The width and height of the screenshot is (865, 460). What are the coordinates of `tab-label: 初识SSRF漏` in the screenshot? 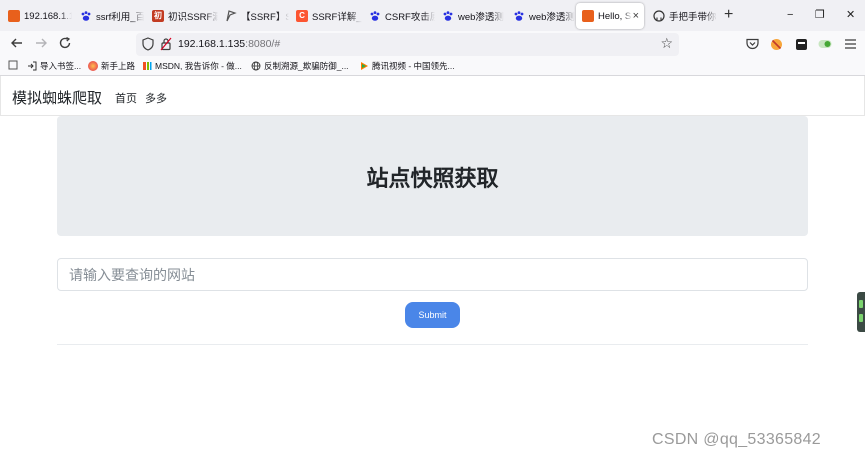 It's located at (193, 17).